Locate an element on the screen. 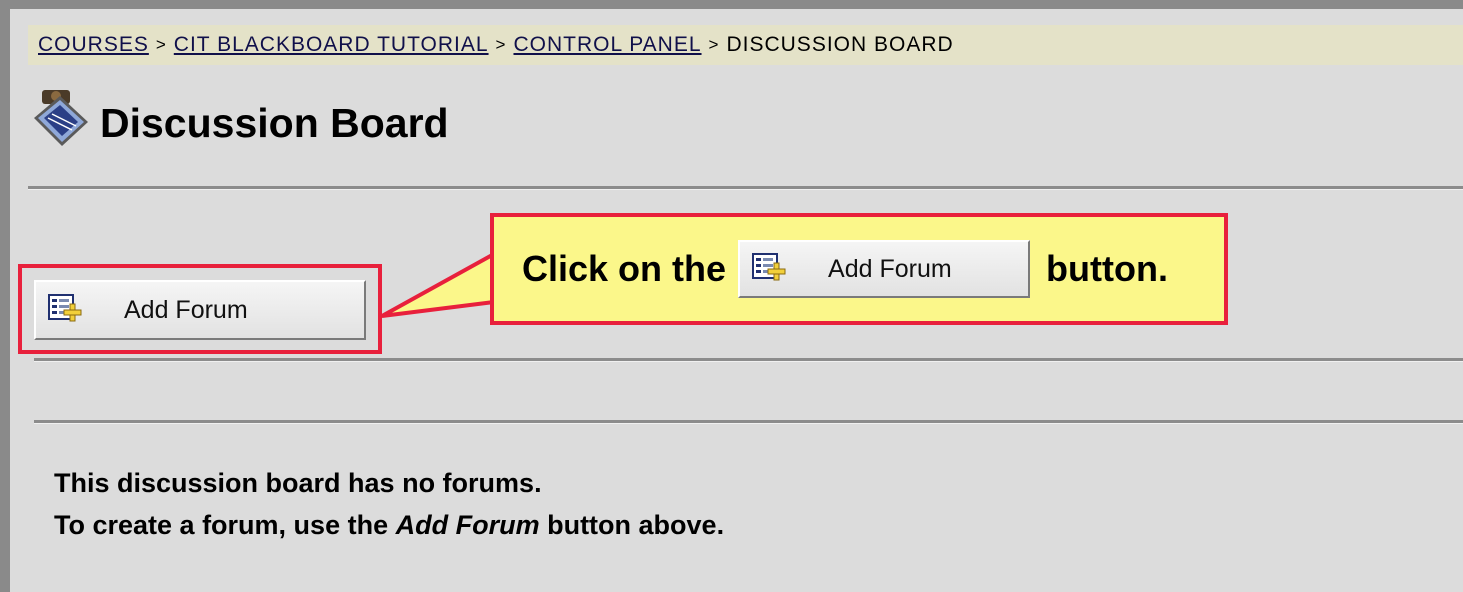 The width and height of the screenshot is (1463, 592). add-forum-label: Add Forum is located at coordinates (186, 309).